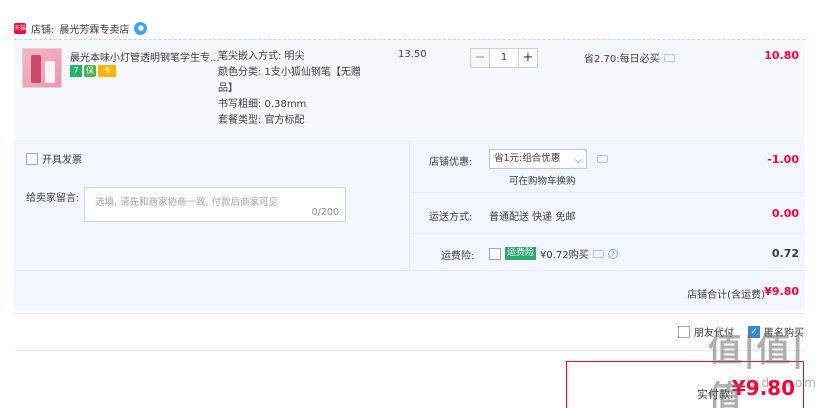 Image resolution: width=834 pixels, height=408 pixels. I want to click on insurance-info-icon, so click(598, 253).